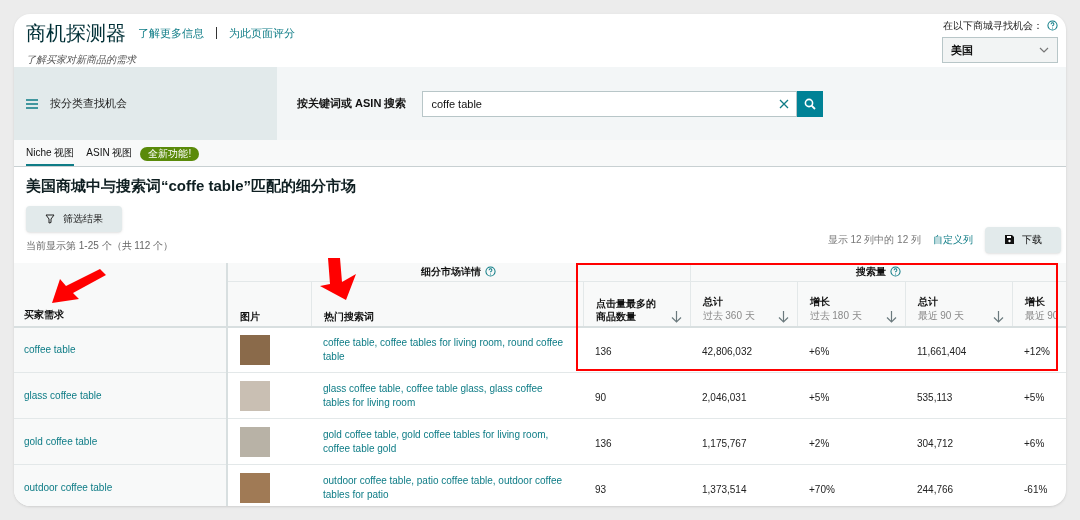  What do you see at coordinates (870, 272) in the screenshot?
I see `column-group-header: 搜索量` at bounding box center [870, 272].